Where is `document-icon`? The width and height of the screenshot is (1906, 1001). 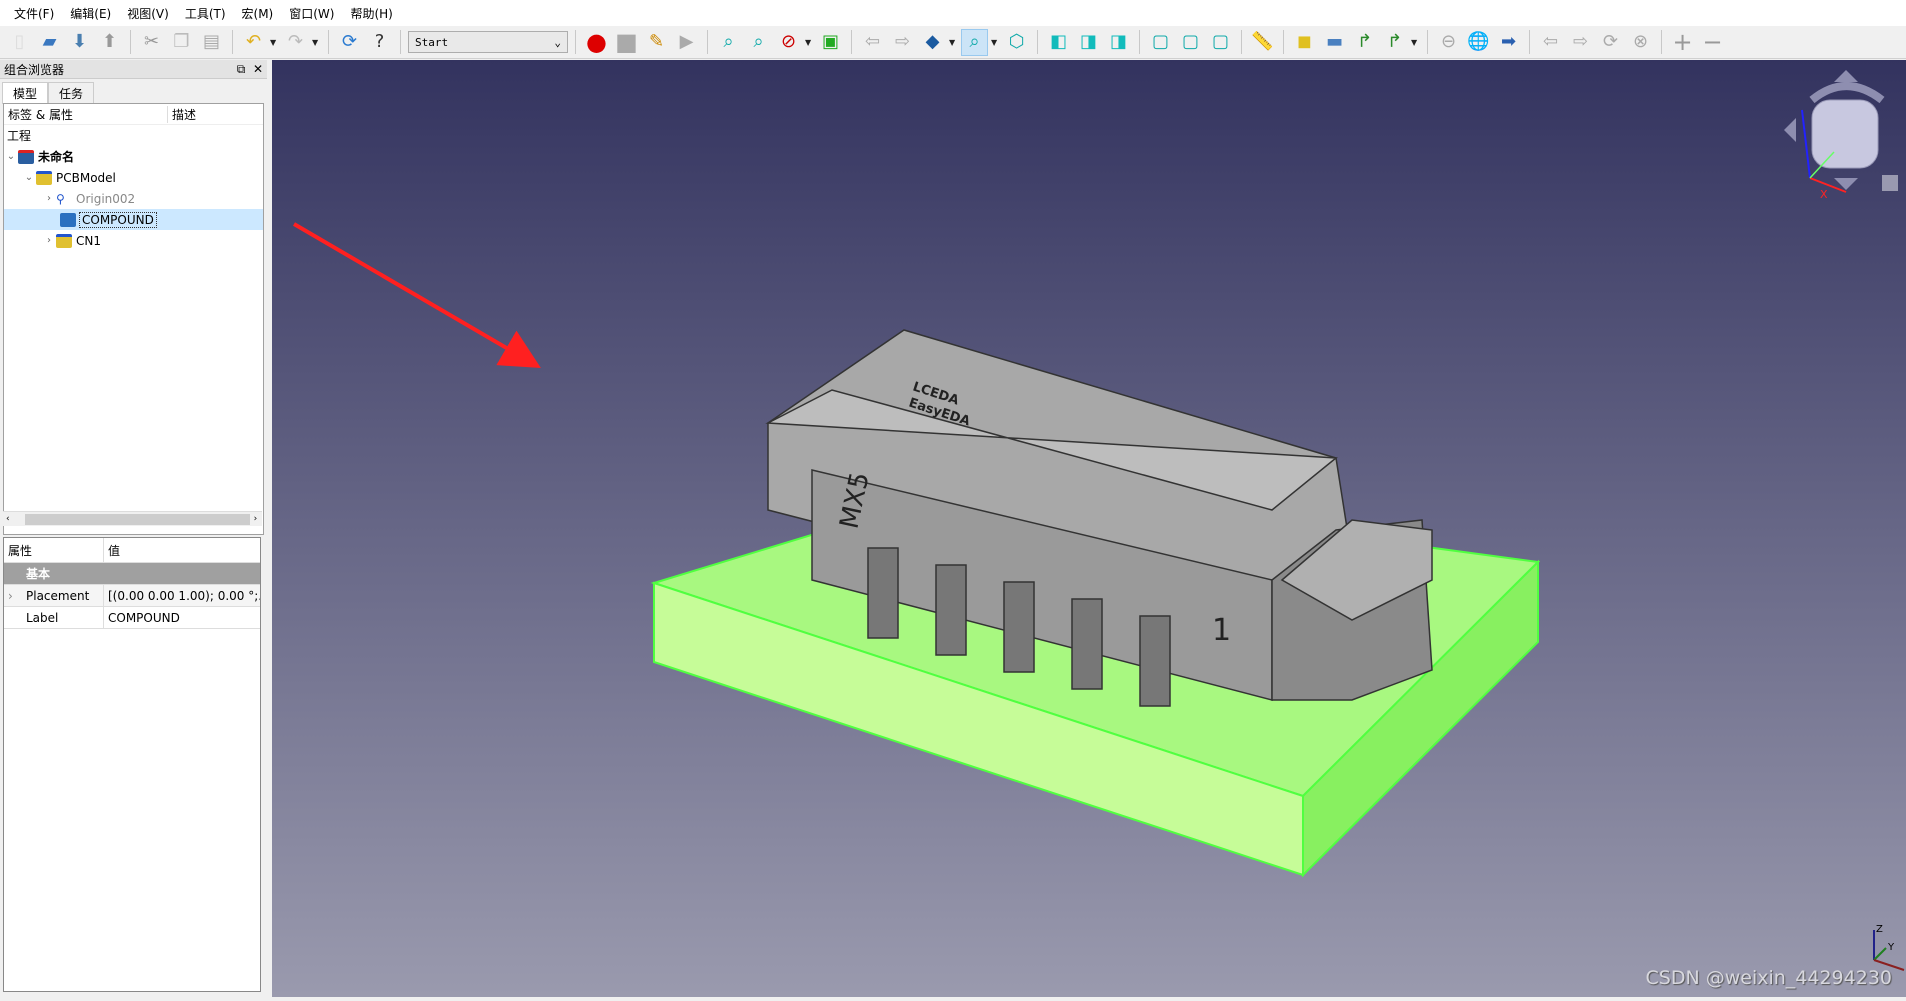 document-icon is located at coordinates (26, 156).